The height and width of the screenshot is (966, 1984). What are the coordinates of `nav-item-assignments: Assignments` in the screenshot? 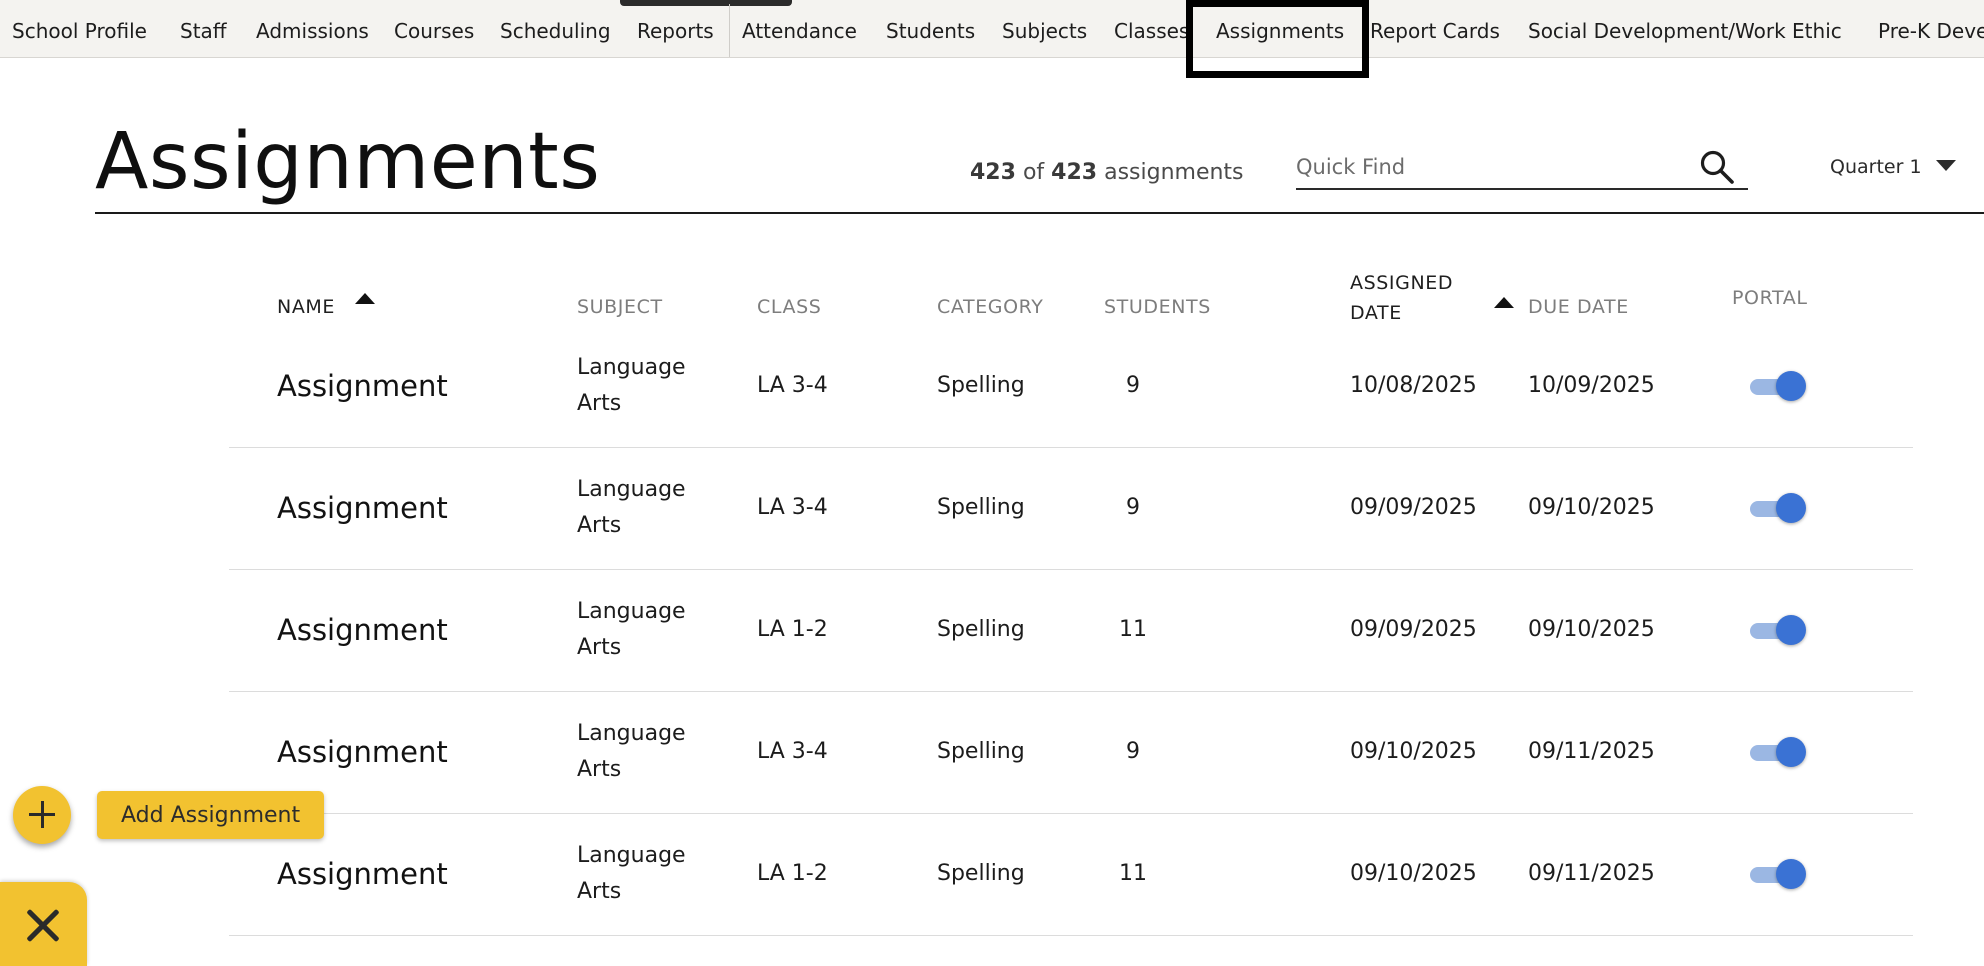 It's located at (1280, 28).